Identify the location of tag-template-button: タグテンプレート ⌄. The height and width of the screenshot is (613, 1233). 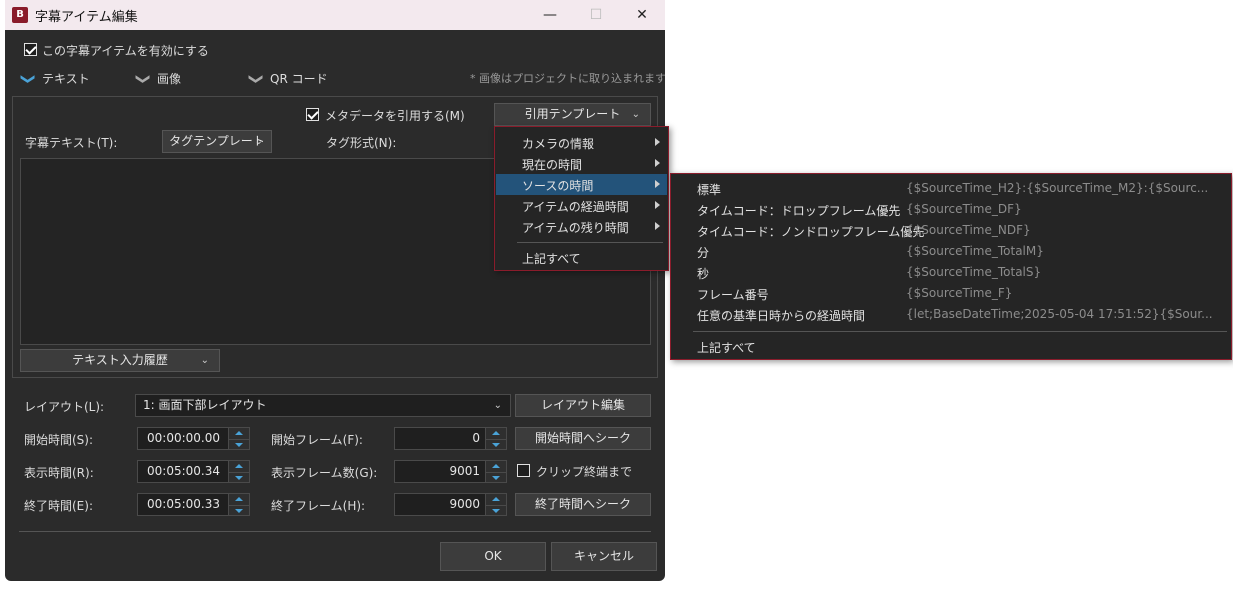
(217, 141).